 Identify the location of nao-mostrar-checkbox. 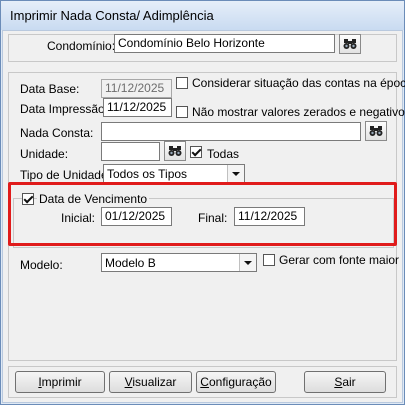
(182, 112).